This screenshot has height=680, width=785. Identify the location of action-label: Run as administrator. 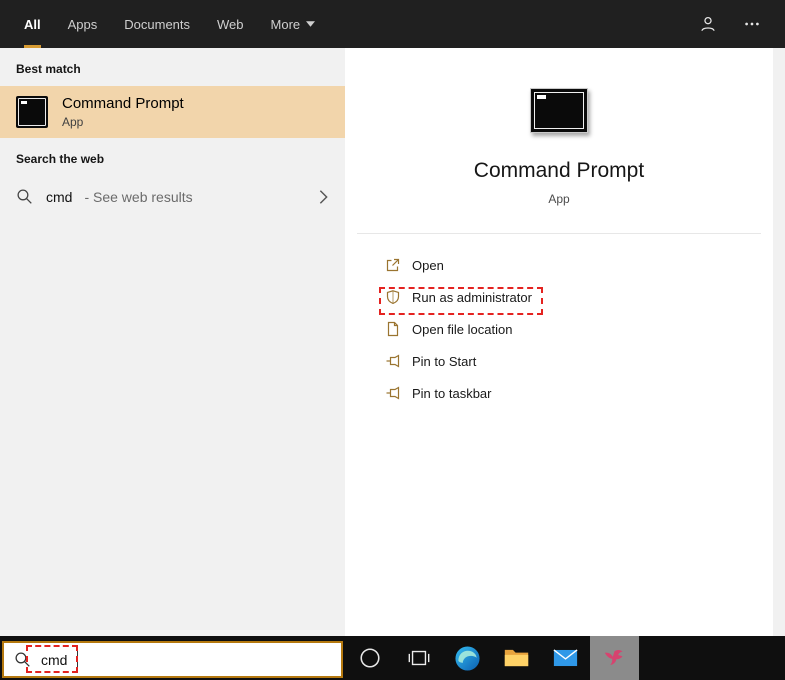
(472, 297).